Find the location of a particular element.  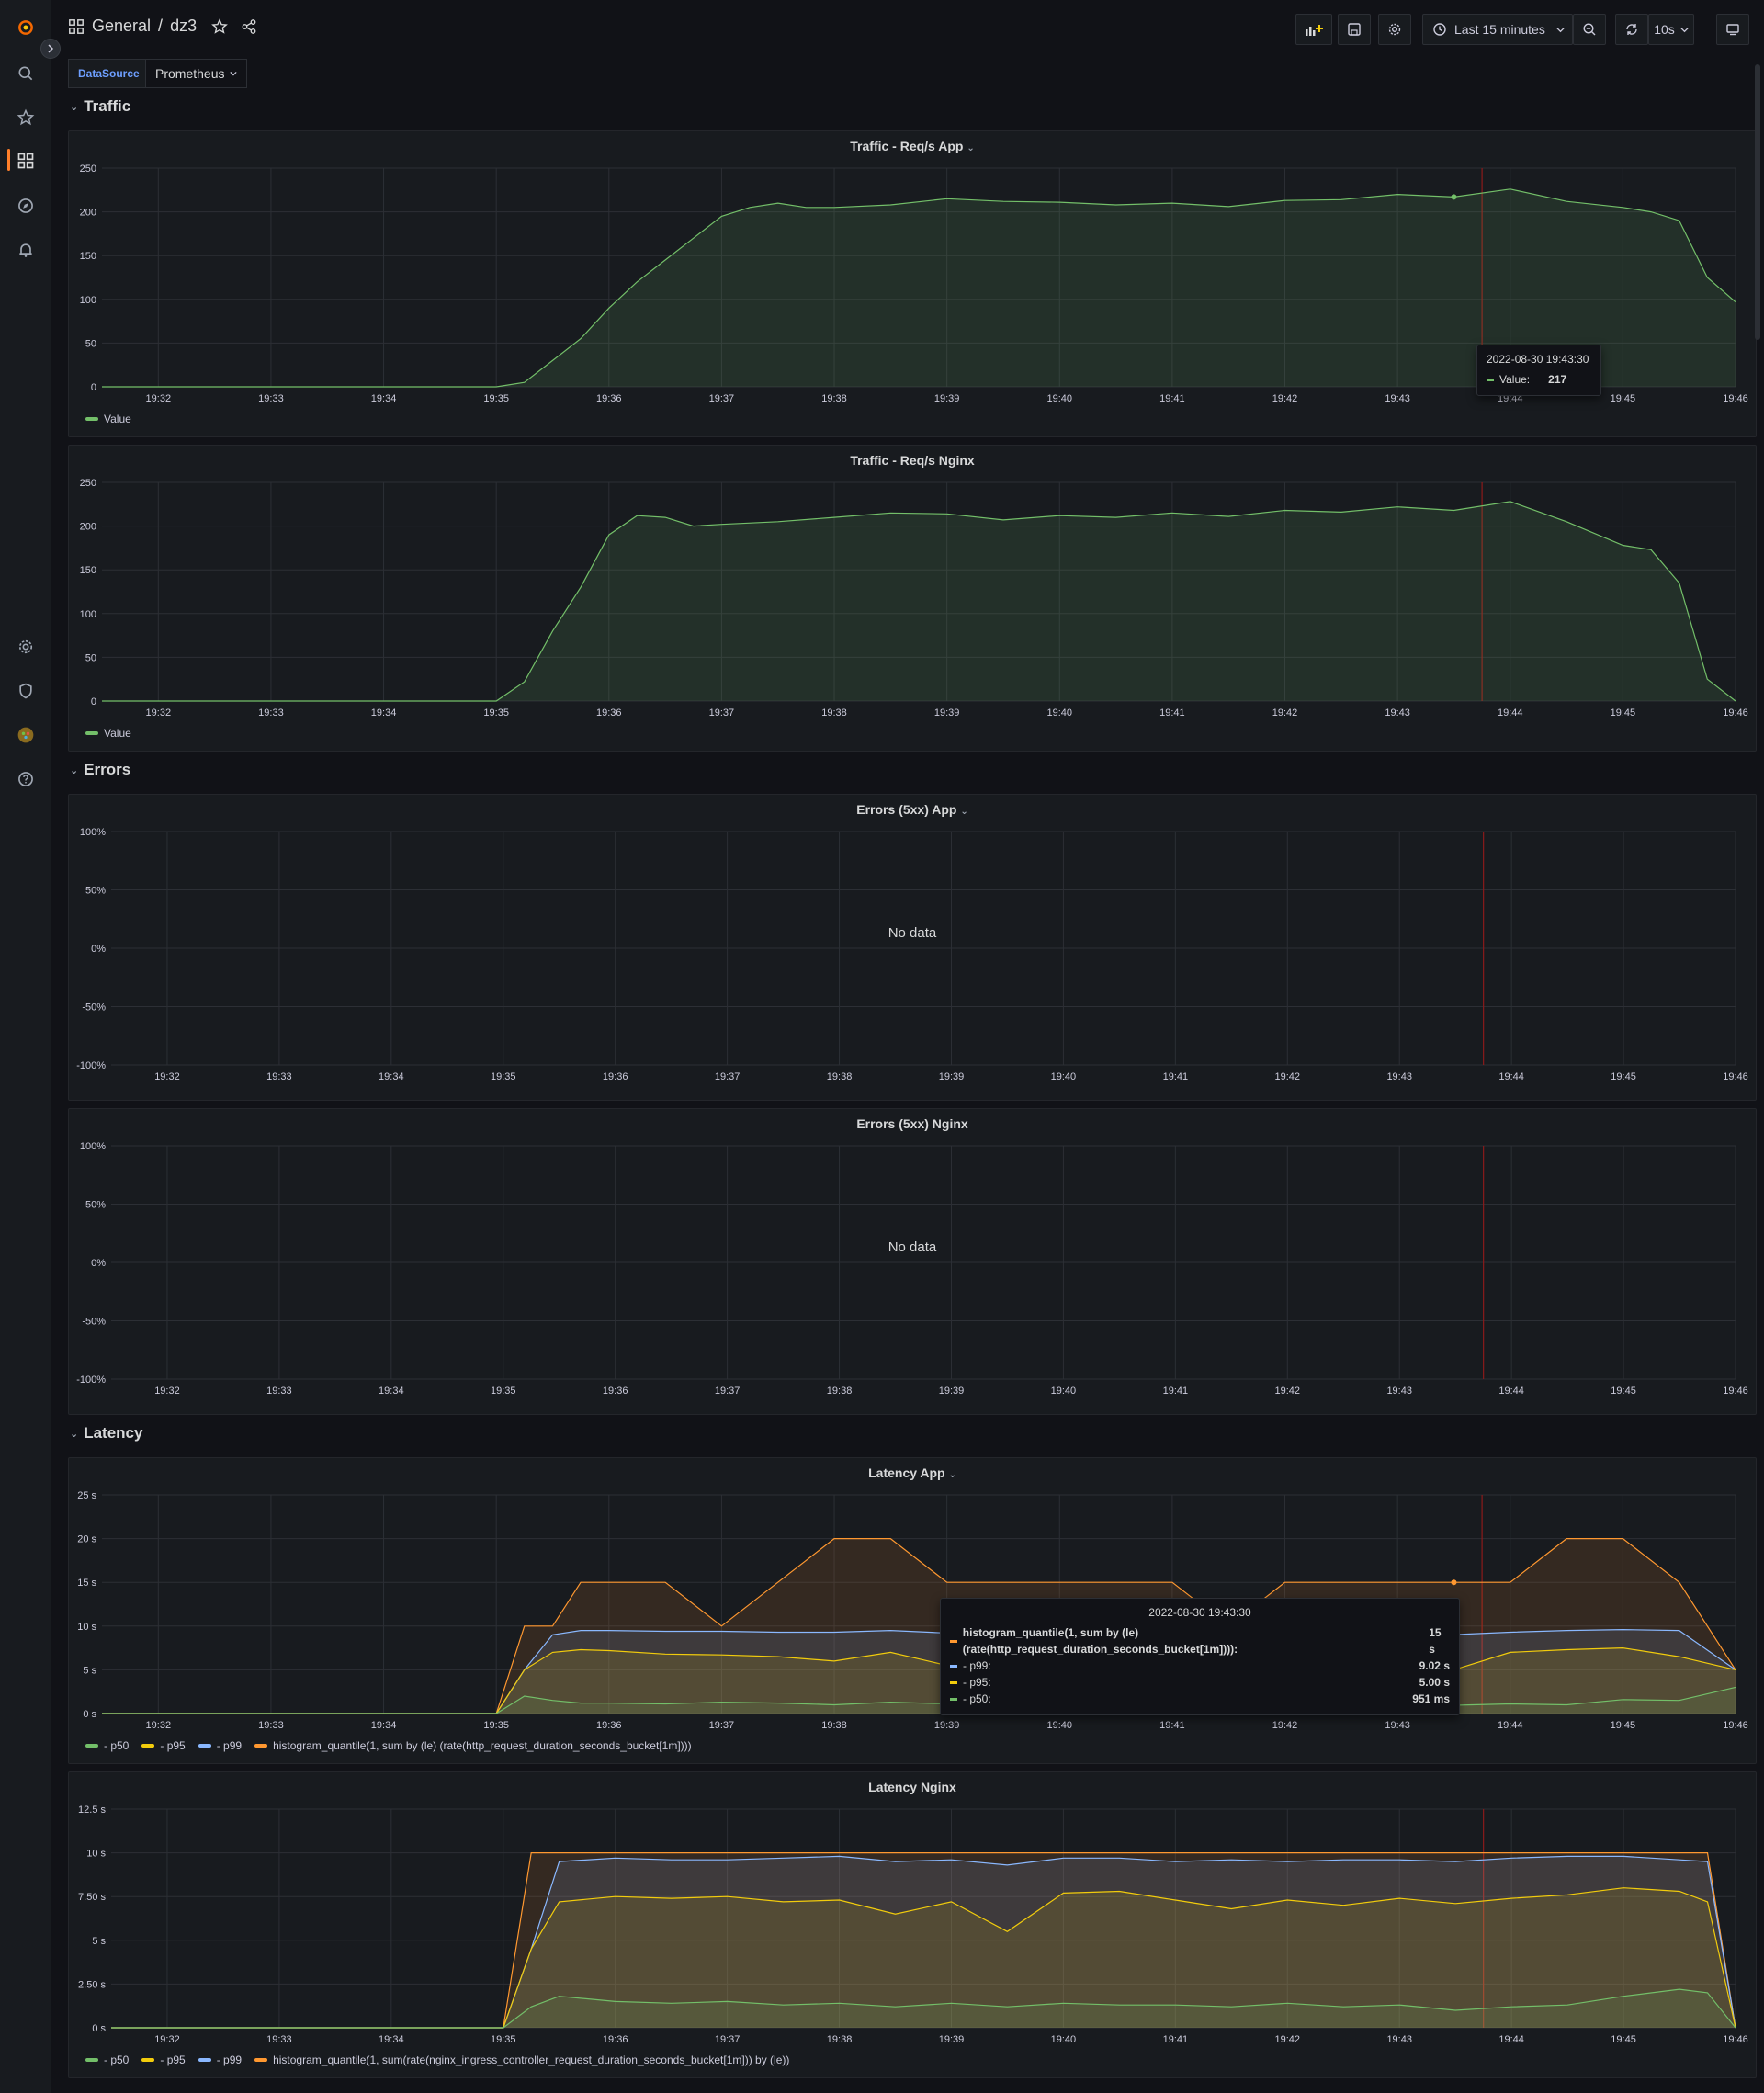

x-tick-label: 19:33 is located at coordinates (271, 398).